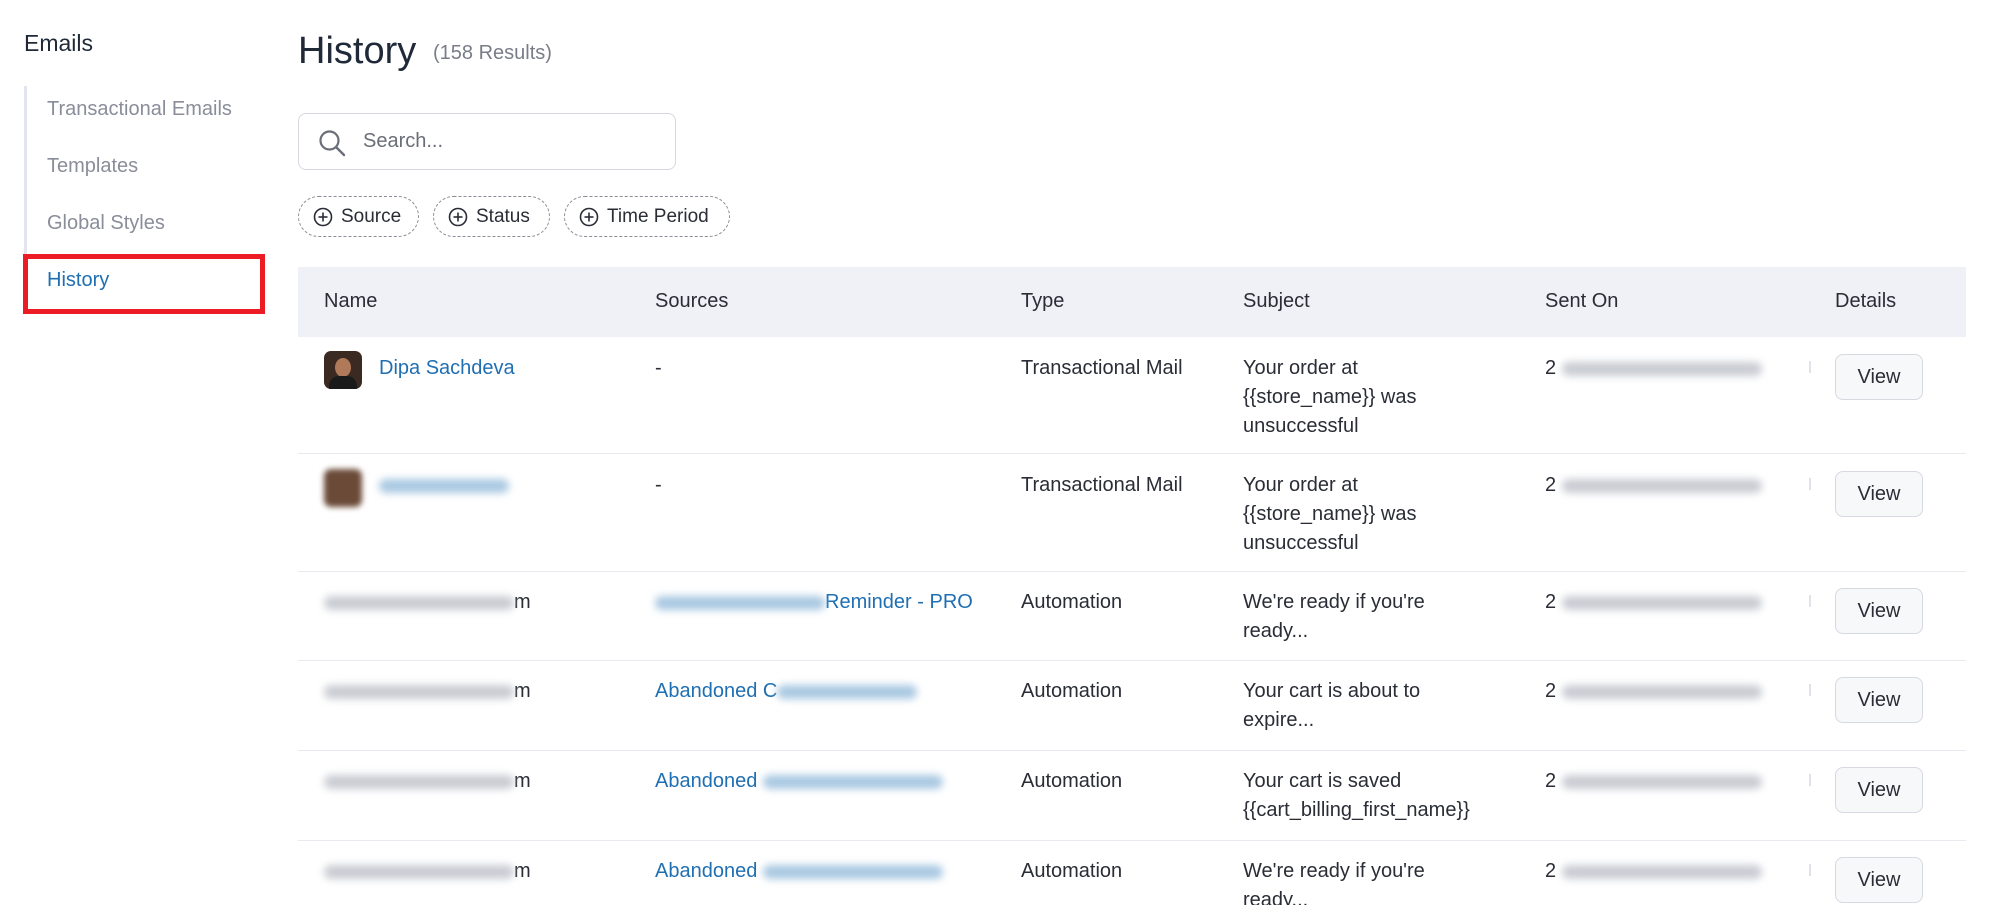  What do you see at coordinates (92, 166) in the screenshot?
I see `sidebar-item-templates: Templates` at bounding box center [92, 166].